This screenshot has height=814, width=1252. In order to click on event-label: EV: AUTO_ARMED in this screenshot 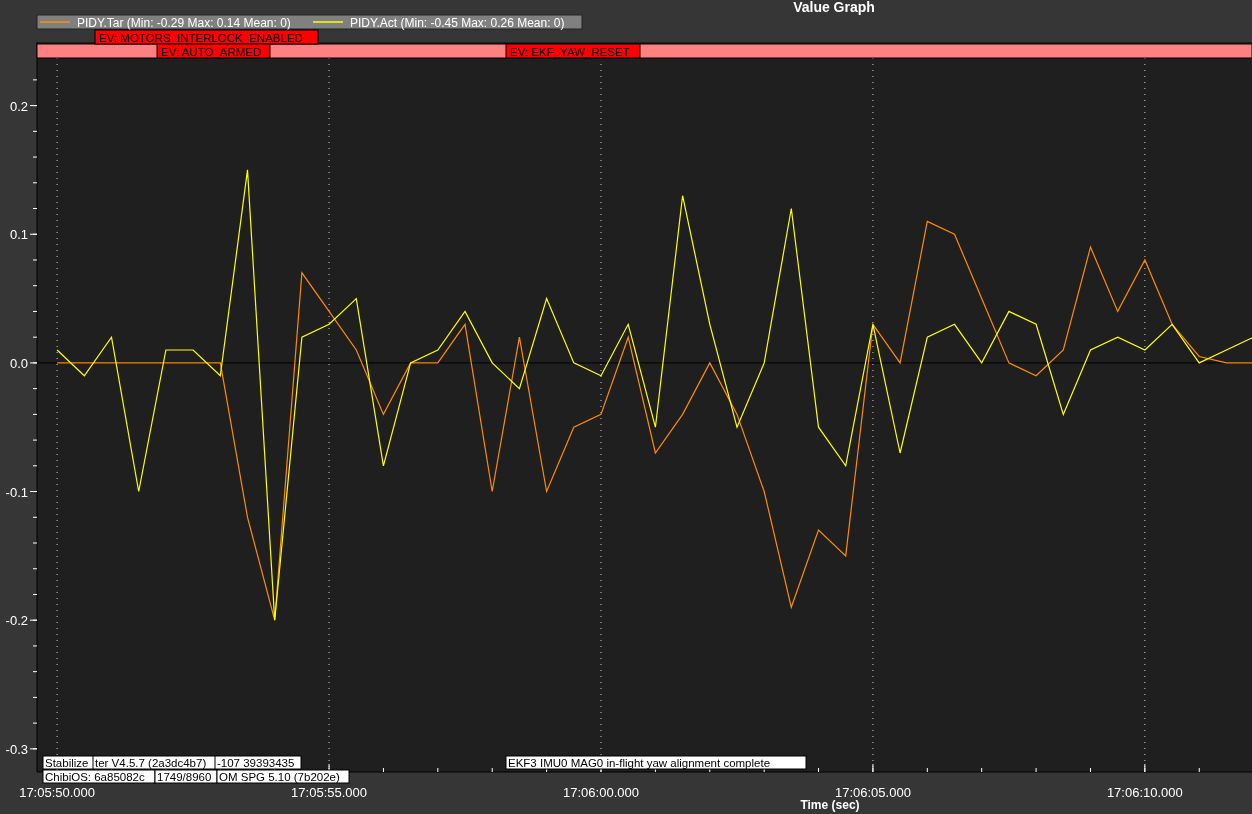, I will do `click(213, 51)`.